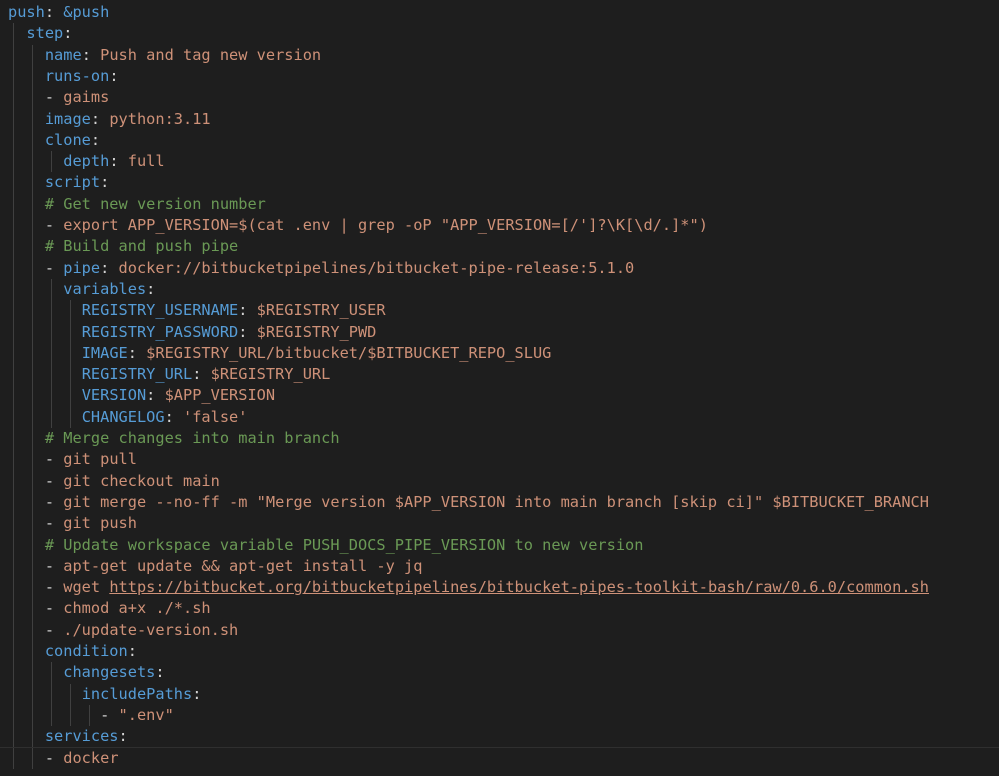 Image resolution: width=999 pixels, height=776 pixels. Describe the element at coordinates (137, 693) in the screenshot. I see `yaml-key: includePaths` at that location.